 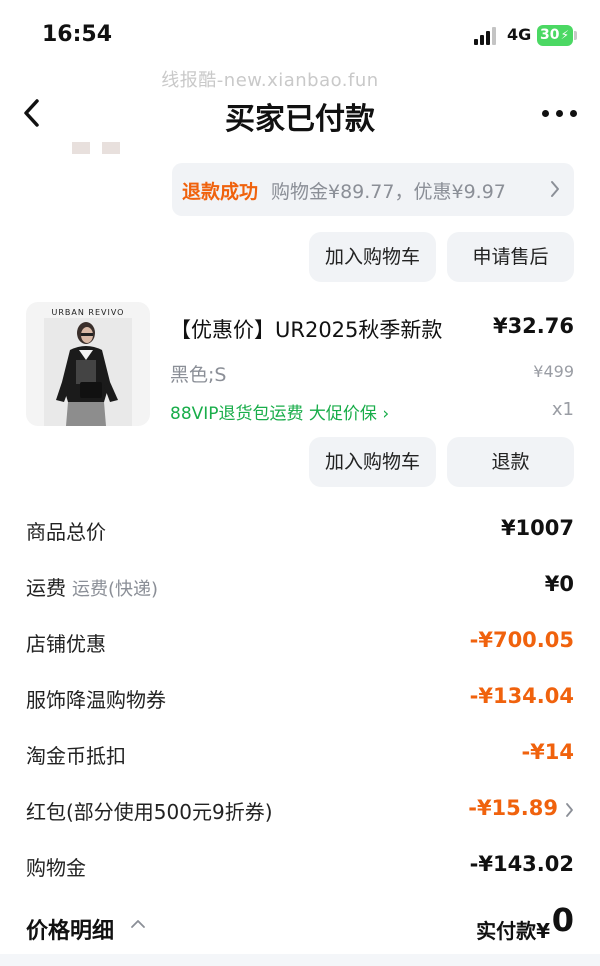 What do you see at coordinates (300, 643) in the screenshot?
I see `summary-row-store-discount: 店铺优惠 -¥700.05` at bounding box center [300, 643].